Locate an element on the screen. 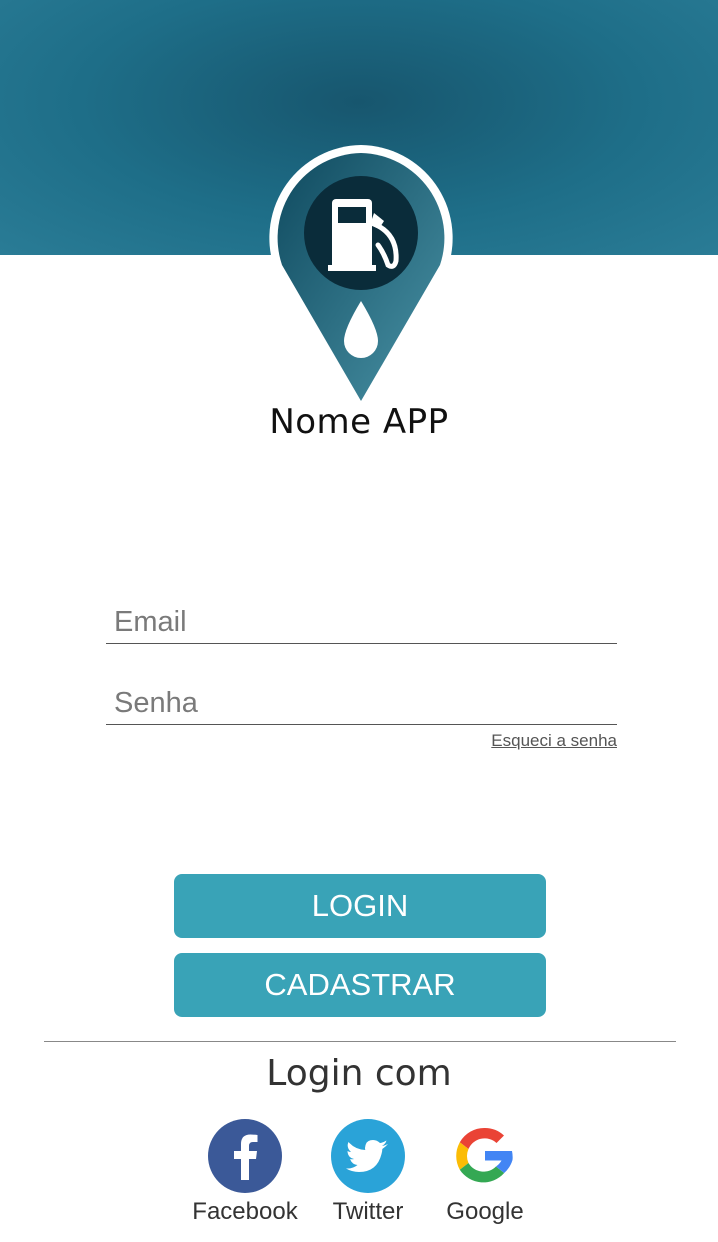  google-login-button: Google is located at coordinates (485, 1172).